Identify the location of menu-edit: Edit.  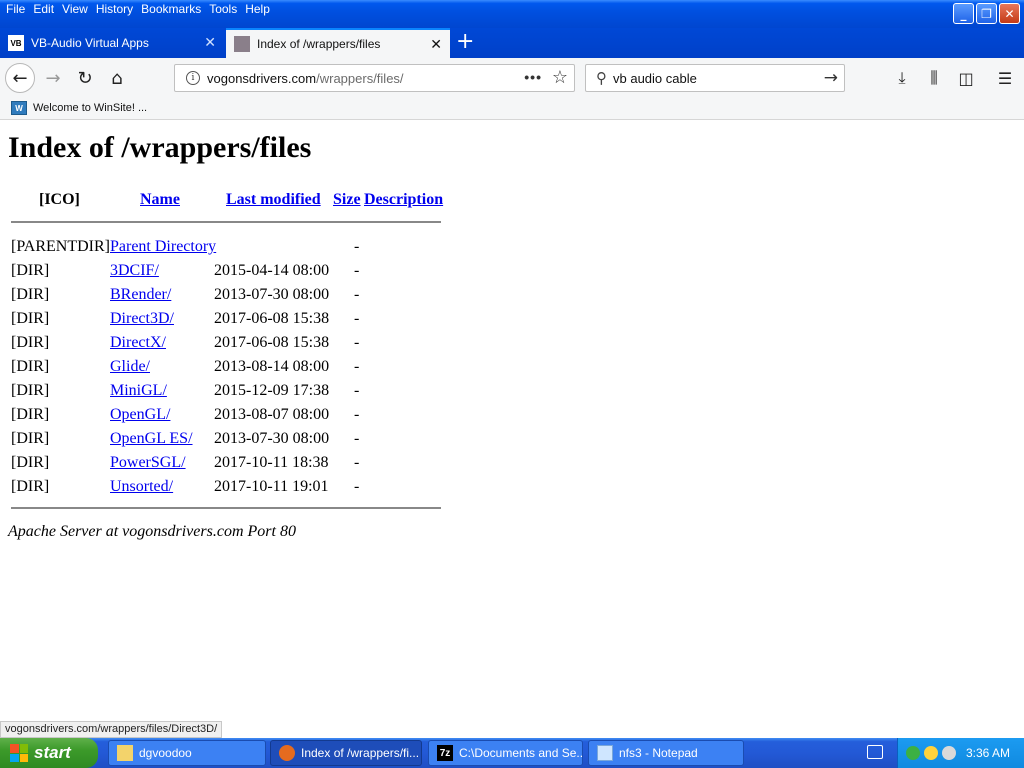
(43, 9).